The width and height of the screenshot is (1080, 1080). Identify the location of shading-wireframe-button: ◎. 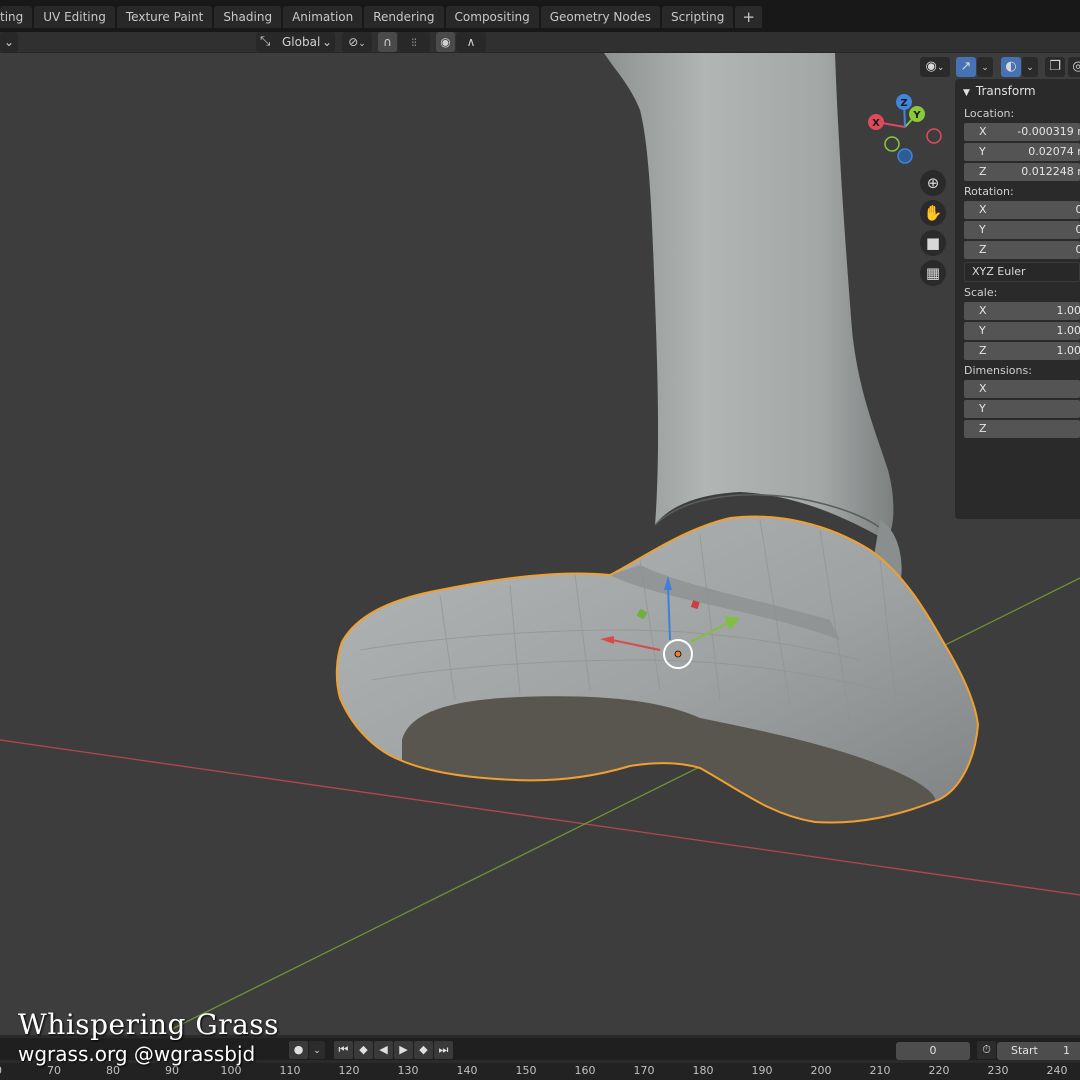
(1074, 67).